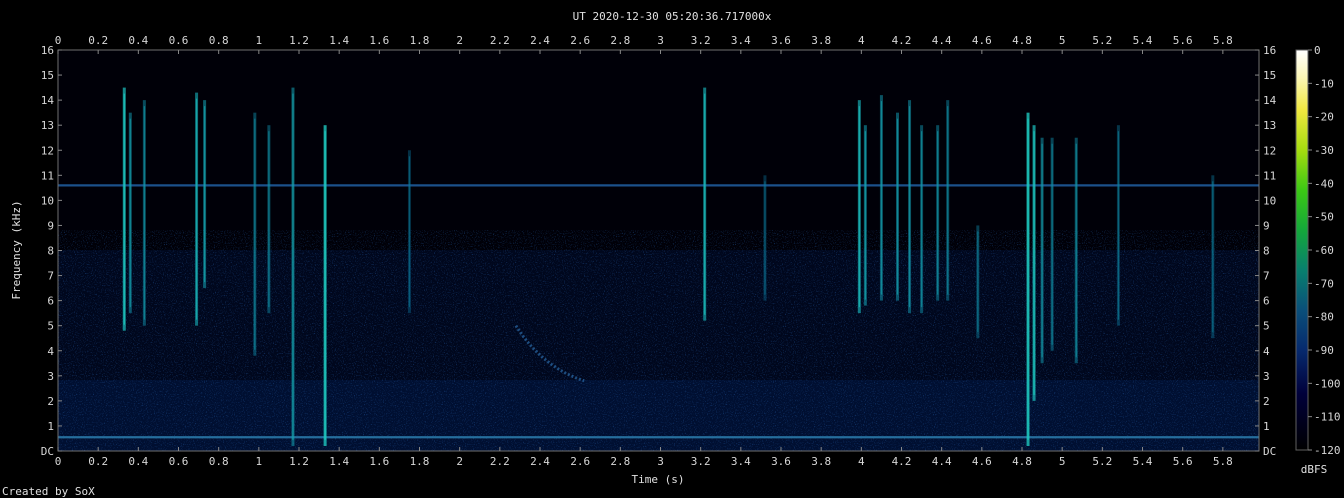 The height and width of the screenshot is (498, 1344). What do you see at coordinates (179, 40) in the screenshot?
I see `x-tick-label: 0.6` at bounding box center [179, 40].